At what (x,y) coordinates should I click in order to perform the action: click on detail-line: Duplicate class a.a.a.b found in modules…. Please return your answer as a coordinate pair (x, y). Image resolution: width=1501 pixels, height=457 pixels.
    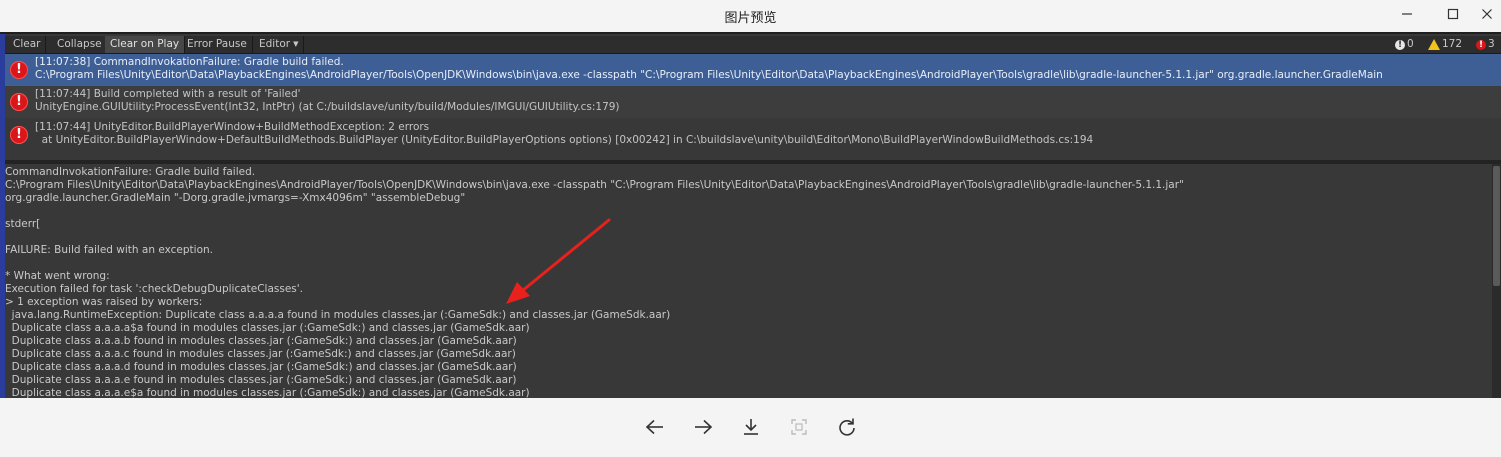
    Looking at the image, I should click on (261, 341).